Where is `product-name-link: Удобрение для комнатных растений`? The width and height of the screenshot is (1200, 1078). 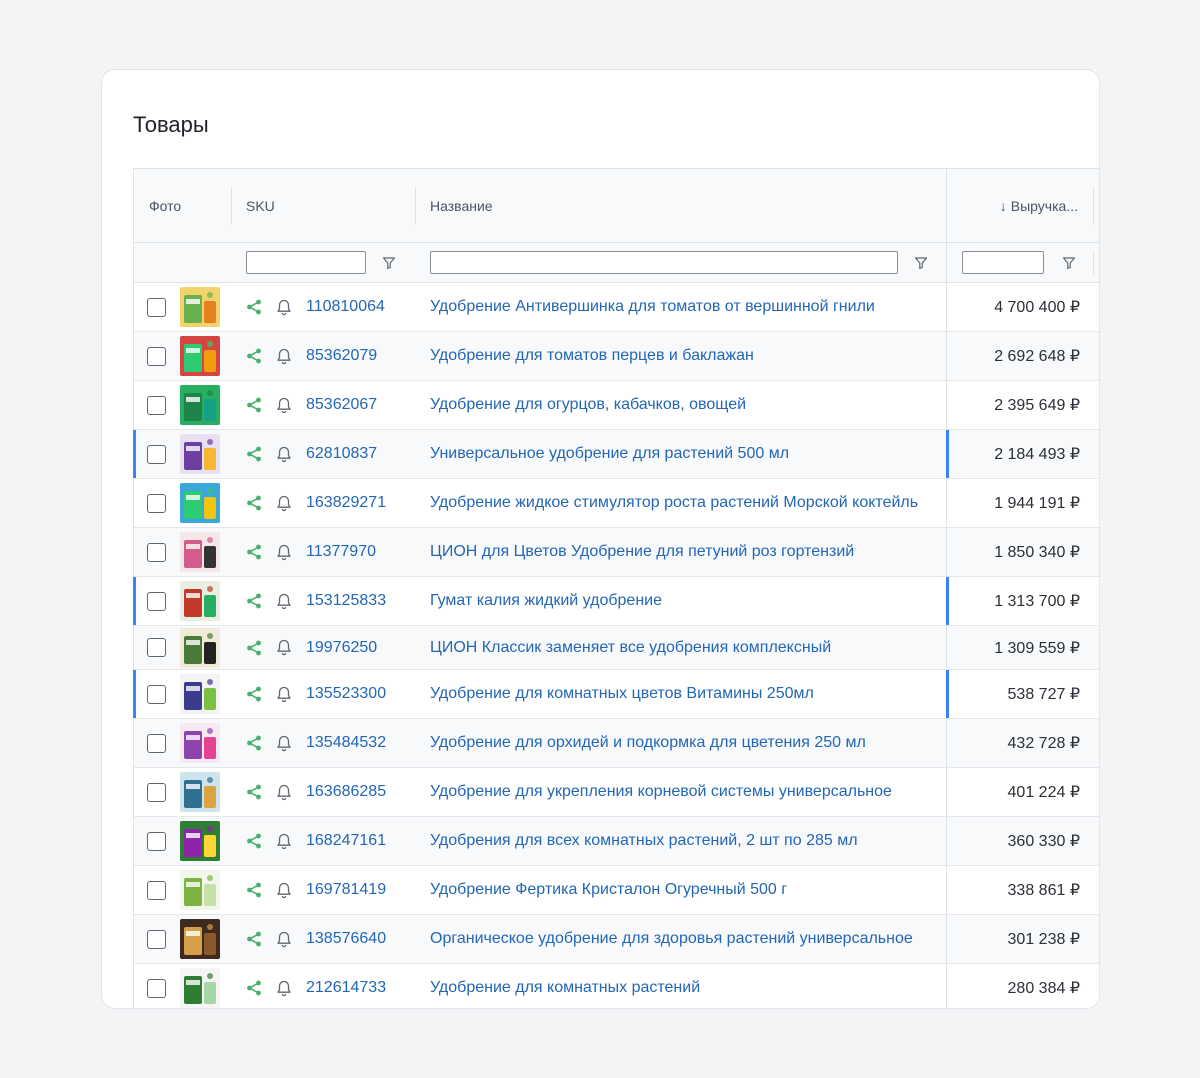
product-name-link: Удобрение для комнатных растений is located at coordinates (681, 988).